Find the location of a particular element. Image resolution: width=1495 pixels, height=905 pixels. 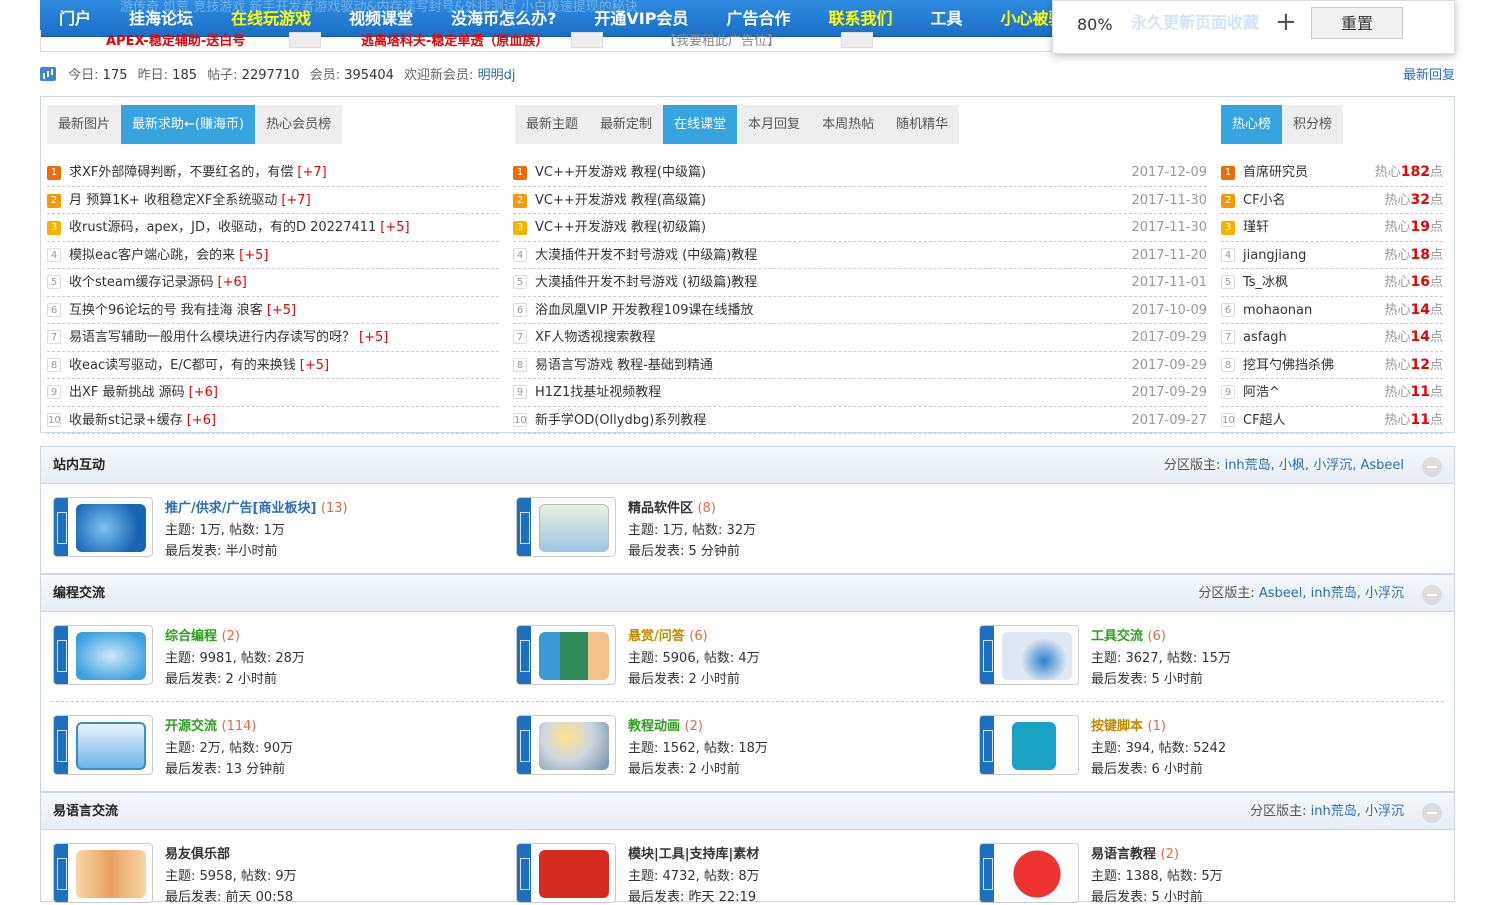

hearty-row: 5 Ts_冰枫 热心16点 is located at coordinates (1332, 283).